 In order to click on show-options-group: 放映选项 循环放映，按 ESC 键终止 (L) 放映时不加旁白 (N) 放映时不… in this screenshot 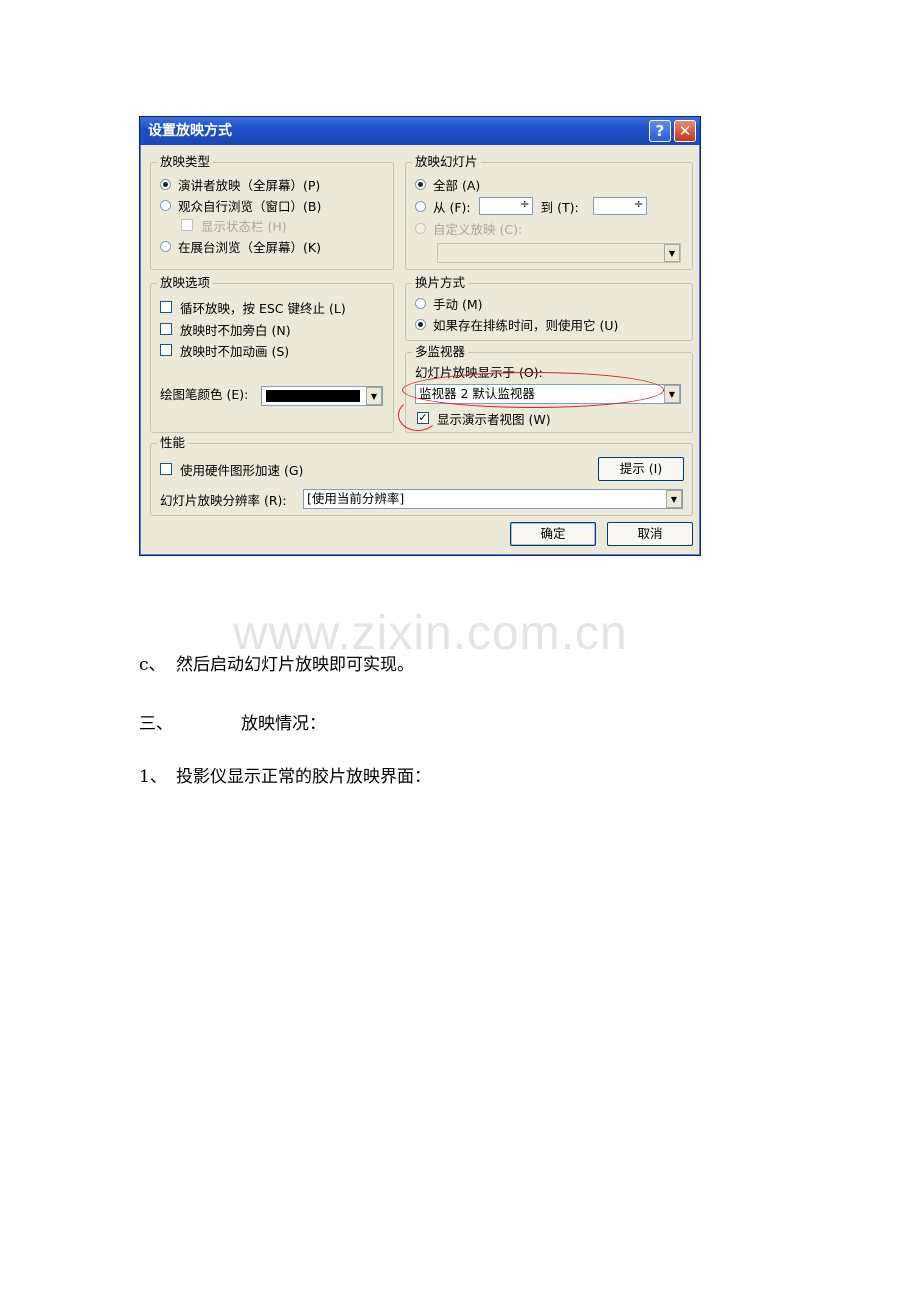, I will do `click(272, 354)`.